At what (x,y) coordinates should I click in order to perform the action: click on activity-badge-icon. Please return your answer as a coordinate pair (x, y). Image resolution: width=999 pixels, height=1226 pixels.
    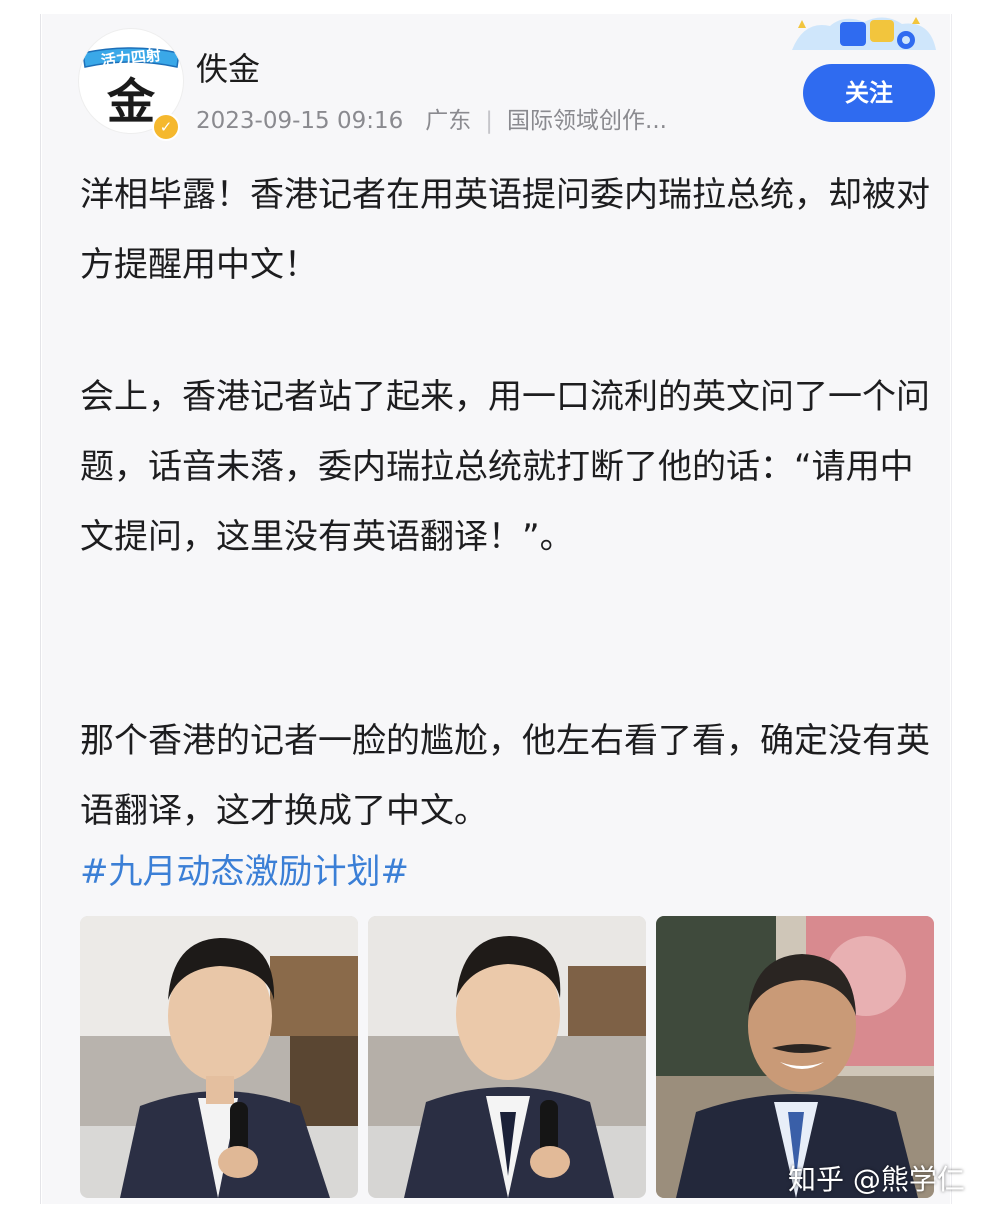
    Looking at the image, I should click on (864, 39).